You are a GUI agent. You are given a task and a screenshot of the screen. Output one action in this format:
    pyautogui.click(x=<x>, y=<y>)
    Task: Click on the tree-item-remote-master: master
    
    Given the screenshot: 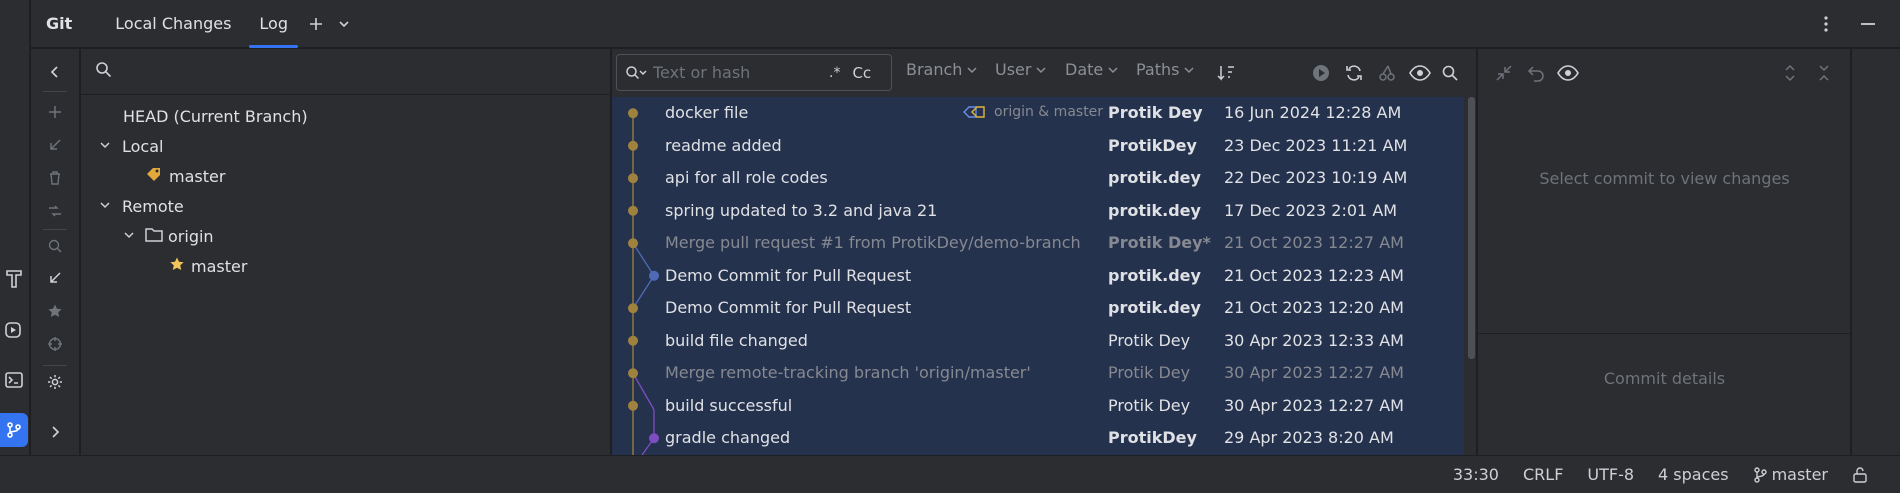 What is the action you would take?
    pyautogui.click(x=208, y=266)
    